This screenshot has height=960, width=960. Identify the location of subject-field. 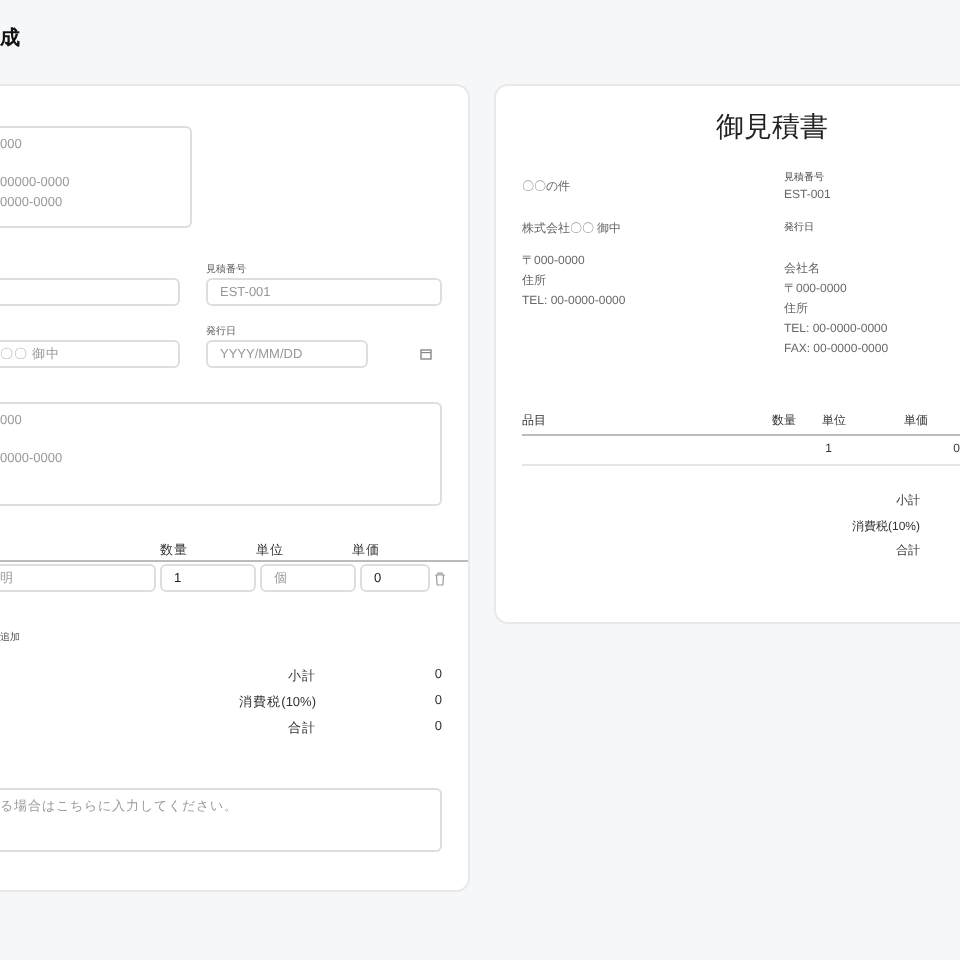
(90, 292).